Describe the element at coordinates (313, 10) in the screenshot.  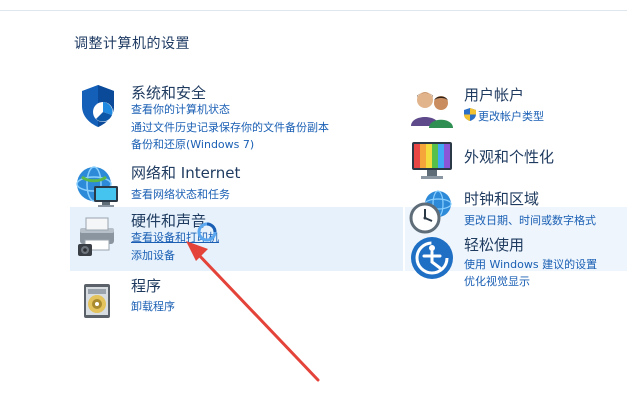
I see `top-divider` at that location.